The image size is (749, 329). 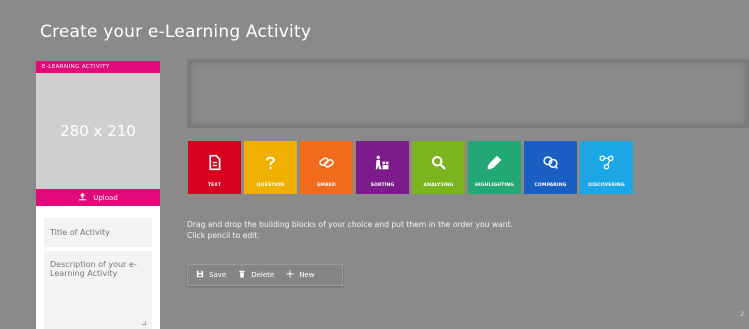 I want to click on delete-label: Delete, so click(x=263, y=275).